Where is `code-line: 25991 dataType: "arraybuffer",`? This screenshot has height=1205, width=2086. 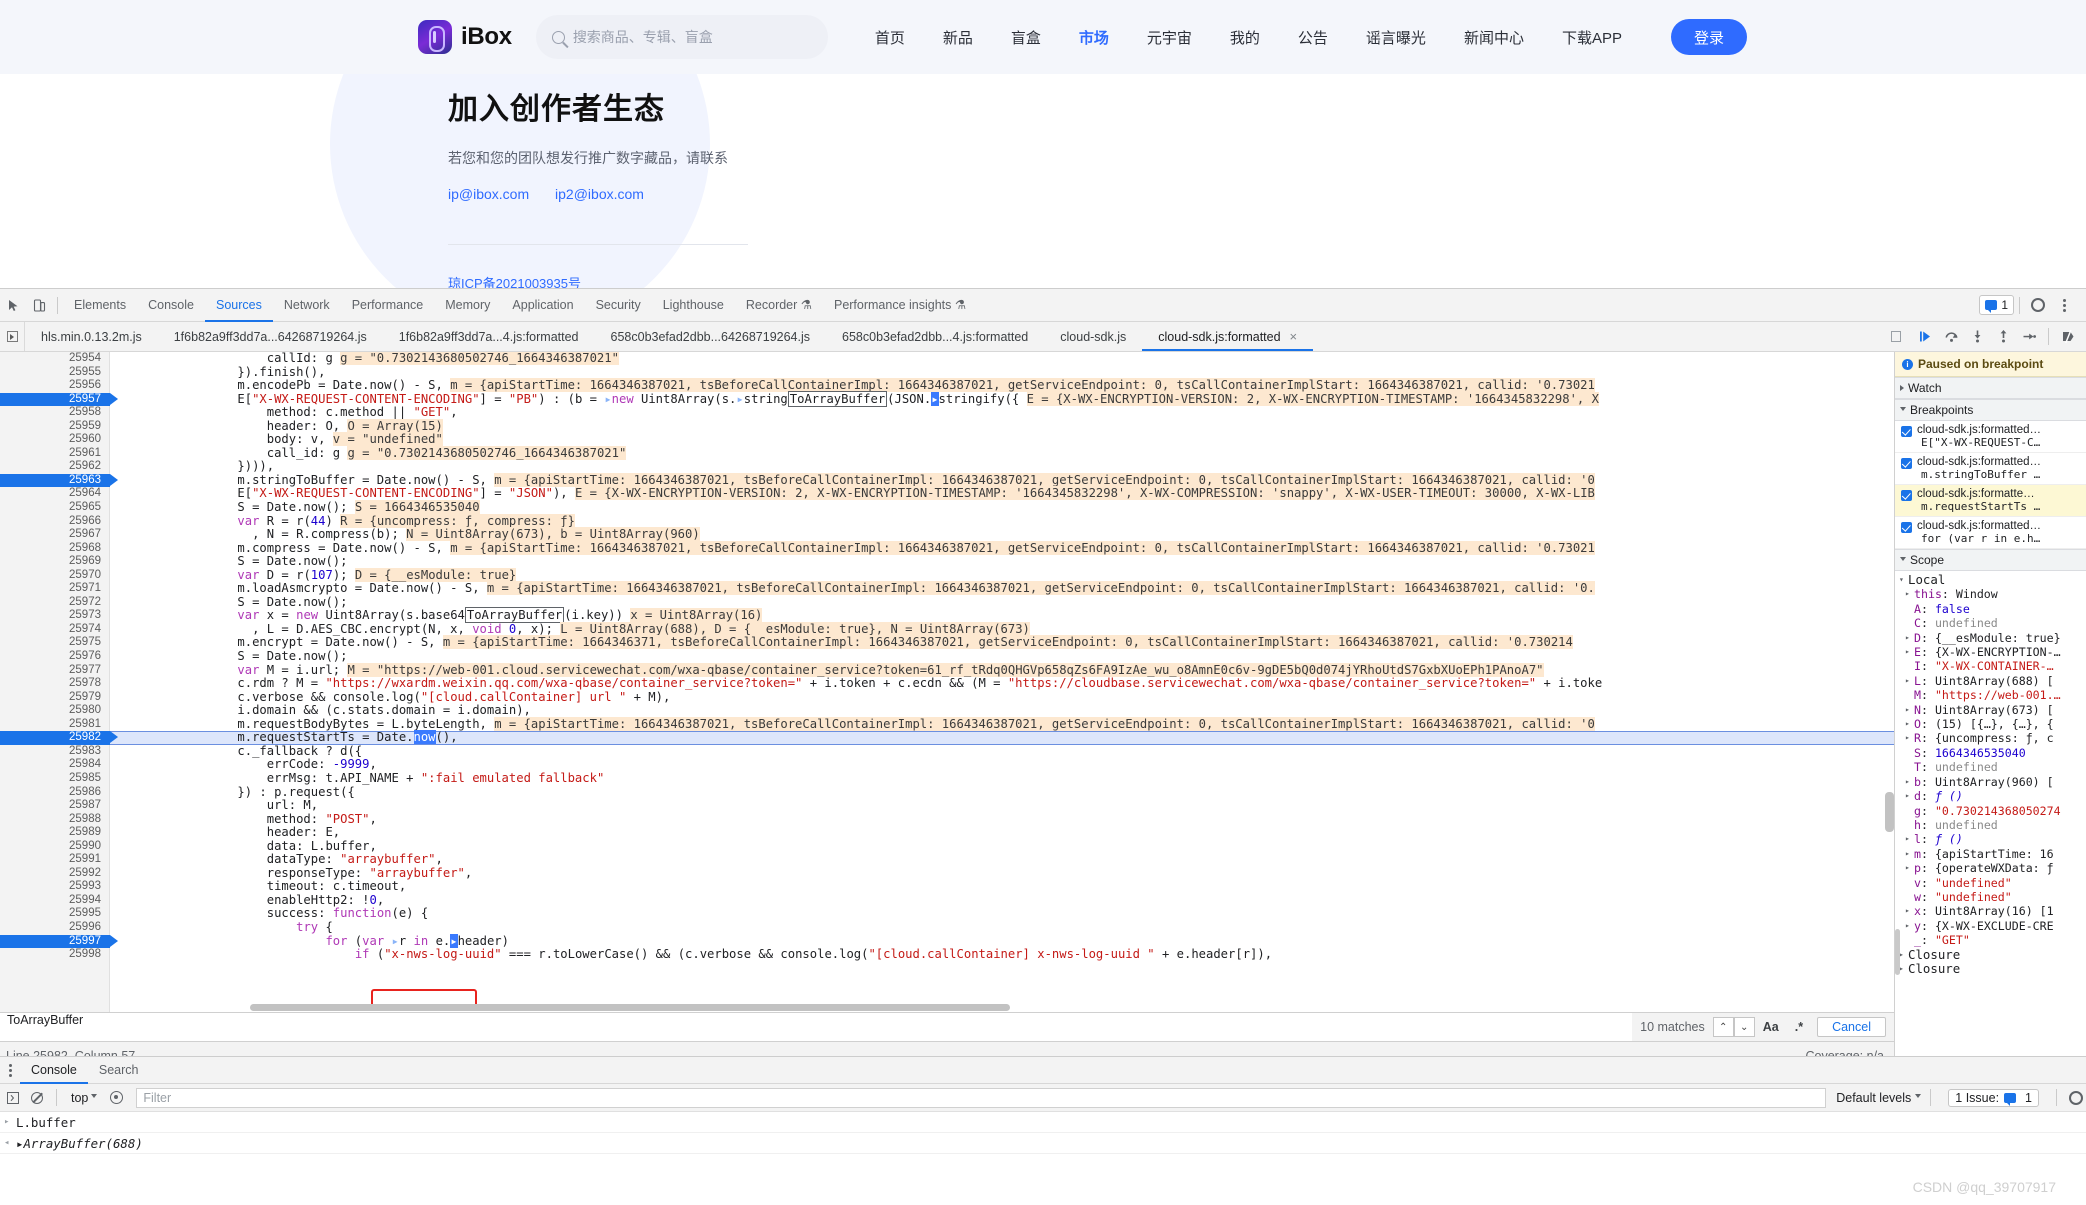
code-line: 25991 dataType: "arraybuffer", is located at coordinates (947, 859).